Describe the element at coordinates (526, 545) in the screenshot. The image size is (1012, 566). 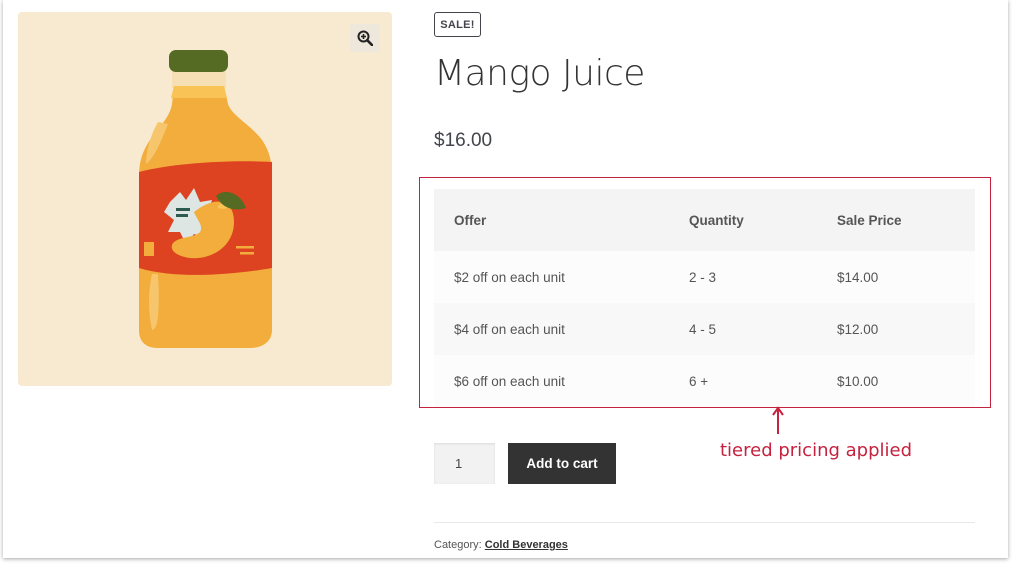
I see `category-link: Cold Beverages` at that location.